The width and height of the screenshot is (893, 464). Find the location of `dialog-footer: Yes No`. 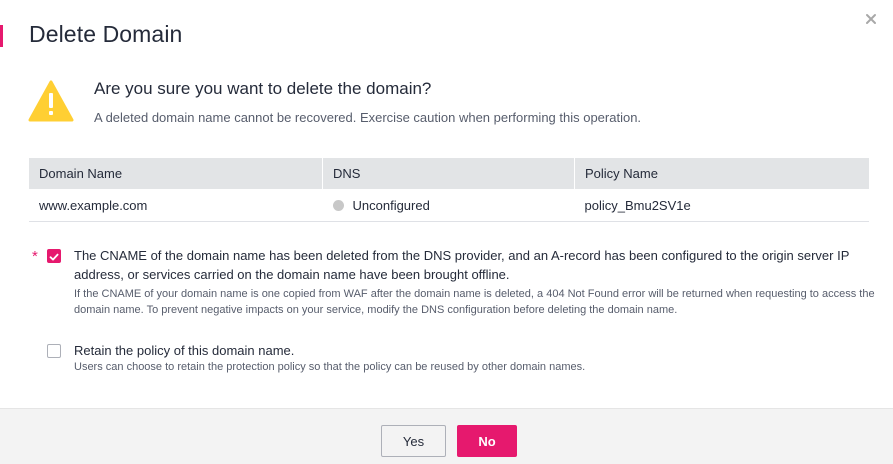

dialog-footer: Yes No is located at coordinates (446, 436).